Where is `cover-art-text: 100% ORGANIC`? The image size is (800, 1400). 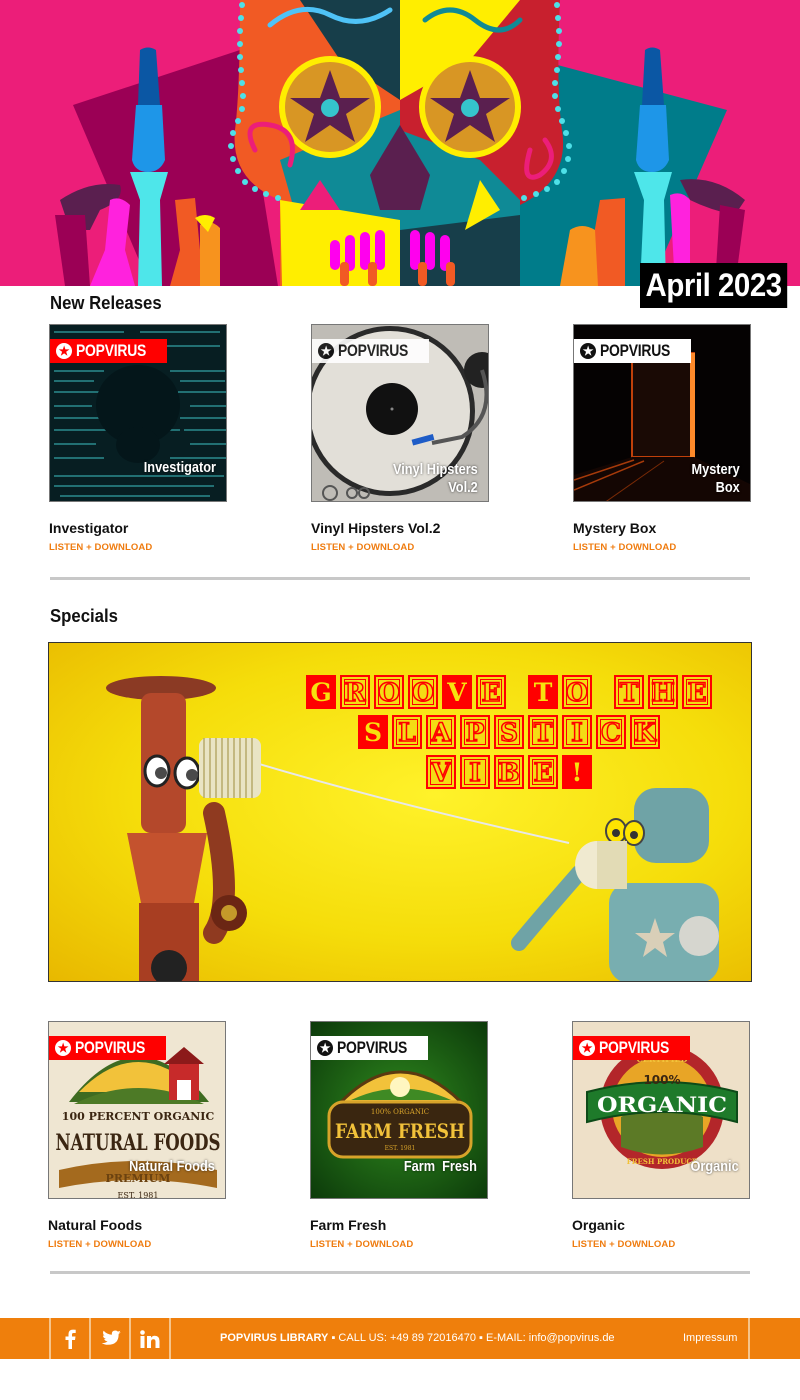 cover-art-text: 100% ORGANIC is located at coordinates (400, 1112).